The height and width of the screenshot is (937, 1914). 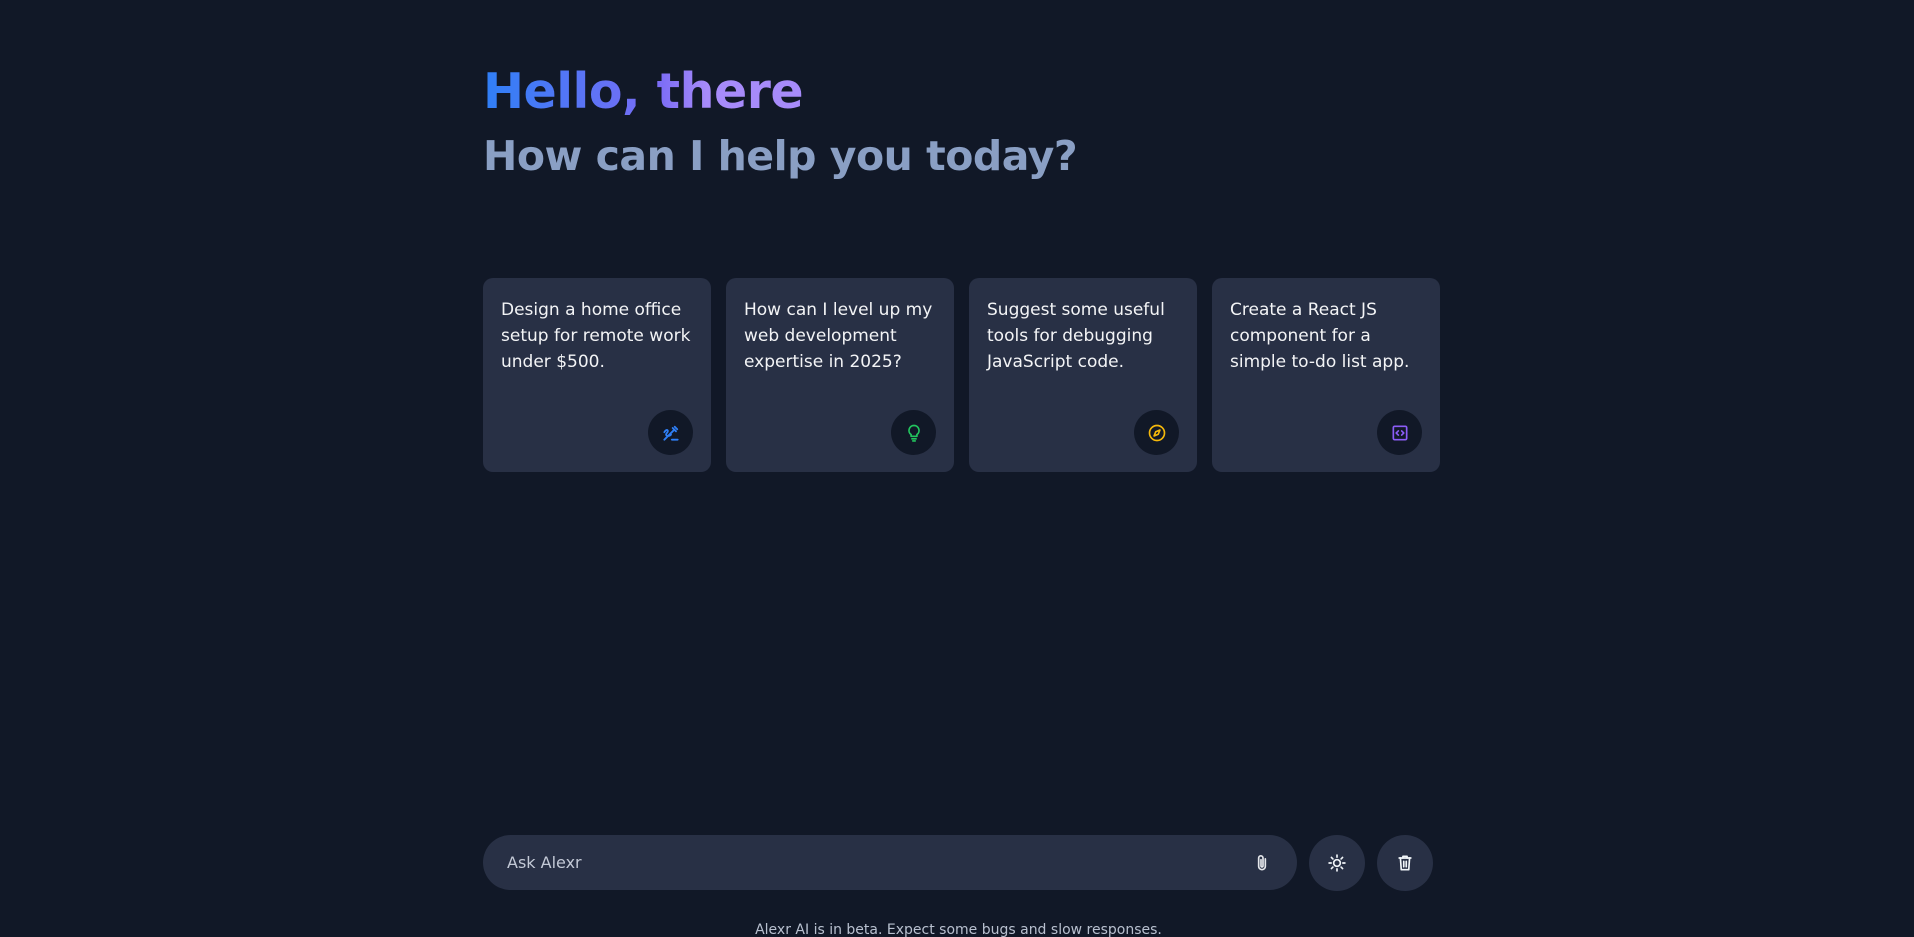 I want to click on theme-toggle-button, so click(x=1337, y=863).